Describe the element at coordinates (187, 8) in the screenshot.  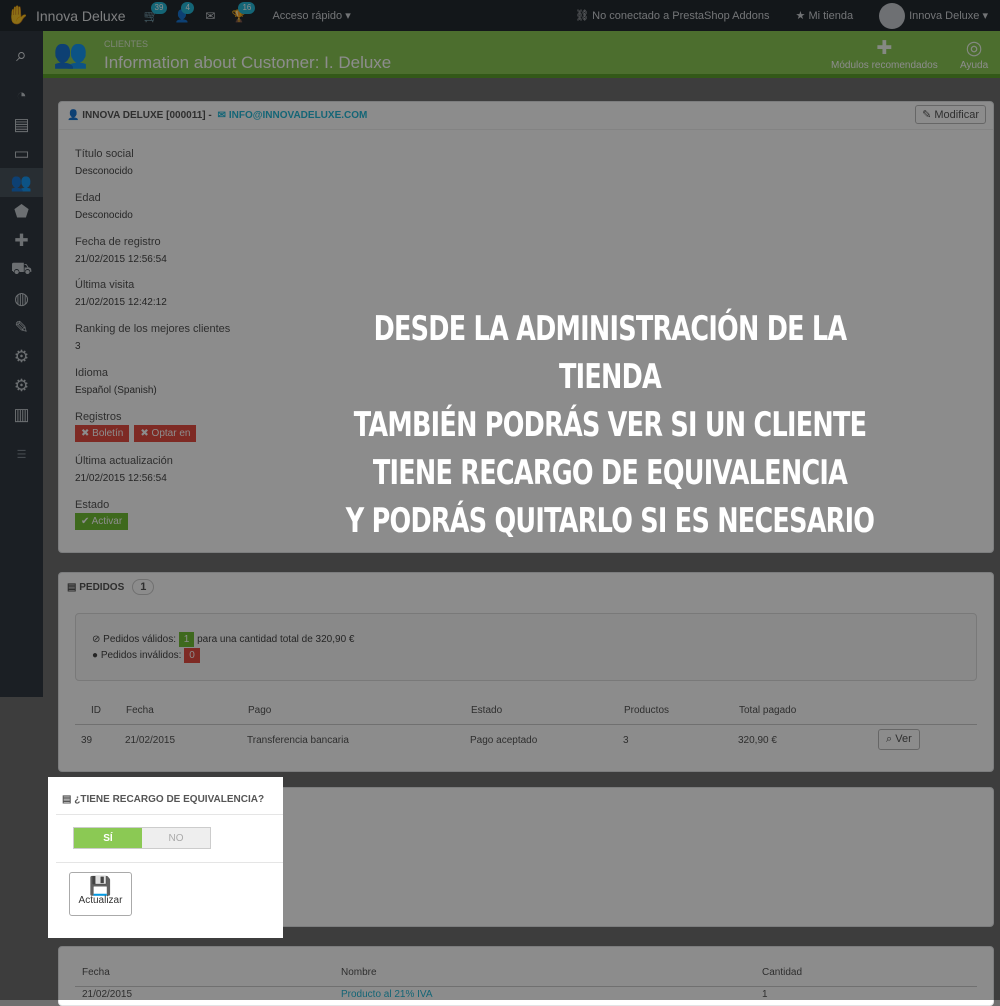
I see `customers-badge: 4` at that location.